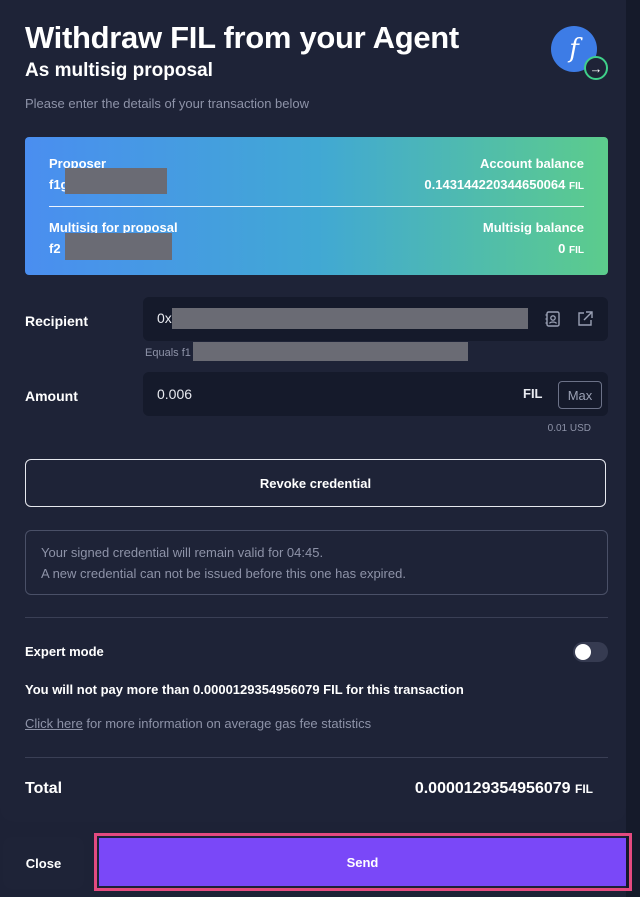 This screenshot has width=640, height=897. Describe the element at coordinates (574, 49) in the screenshot. I see `logo-glyph: f` at that location.